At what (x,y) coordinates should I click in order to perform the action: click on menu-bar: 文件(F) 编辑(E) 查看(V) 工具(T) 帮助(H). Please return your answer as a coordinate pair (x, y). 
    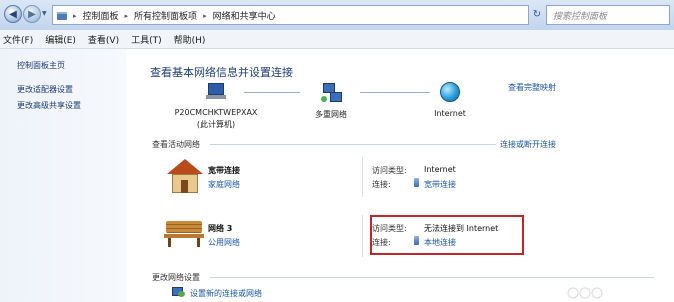
    Looking at the image, I should click on (337, 39).